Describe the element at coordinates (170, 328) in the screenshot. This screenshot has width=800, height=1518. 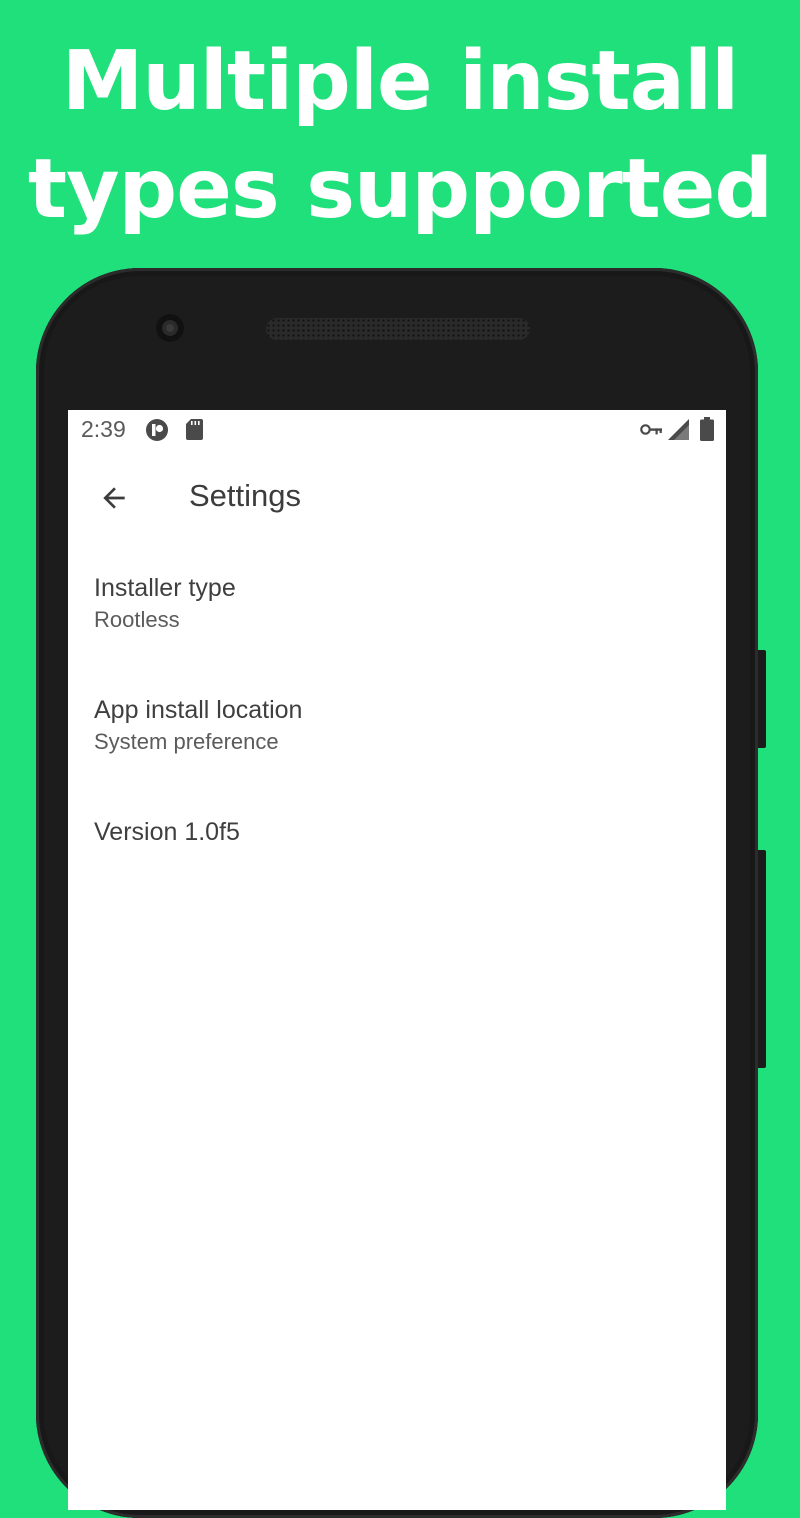
I see `front-camera` at that location.